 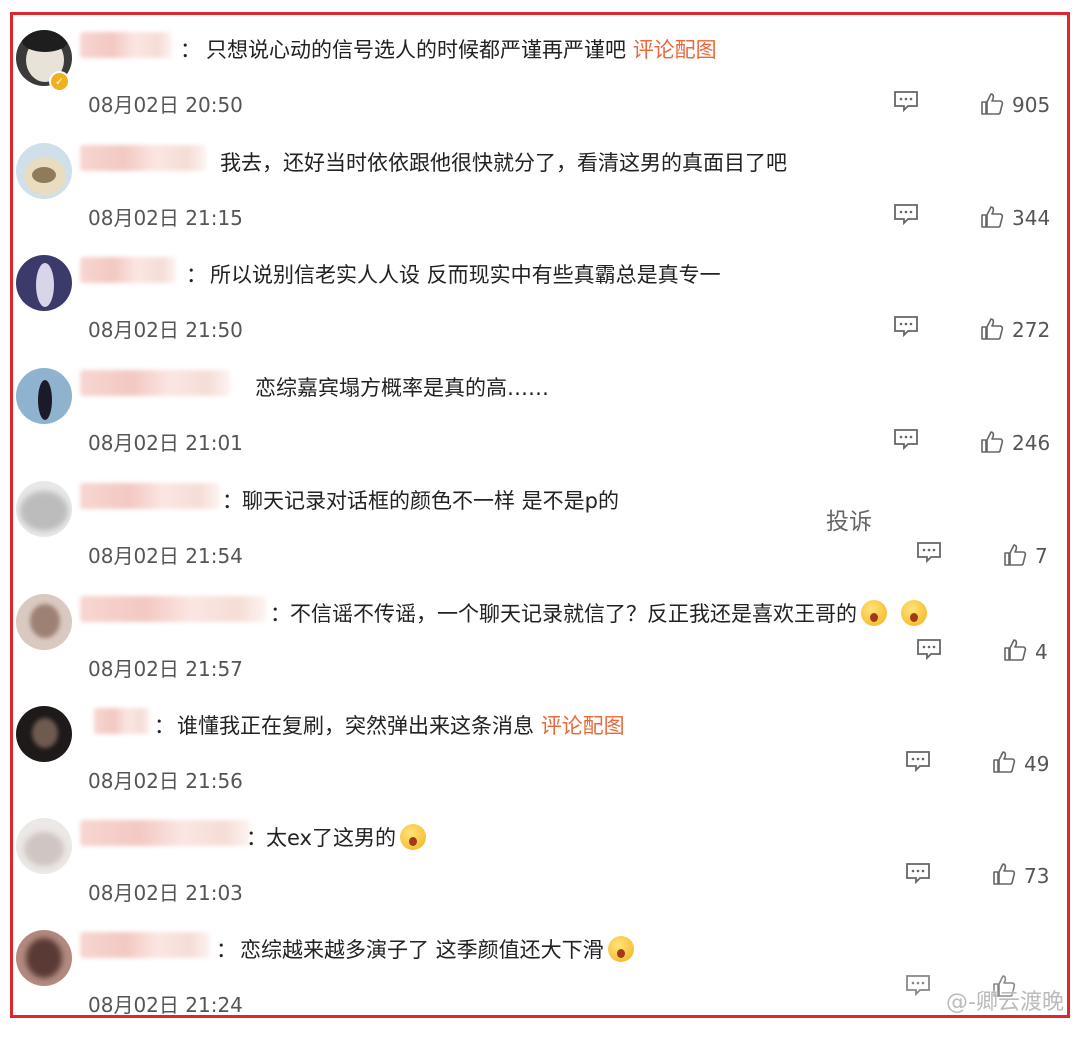 What do you see at coordinates (165, 443) in the screenshot?
I see `comment-date: 08月02日 21:01` at bounding box center [165, 443].